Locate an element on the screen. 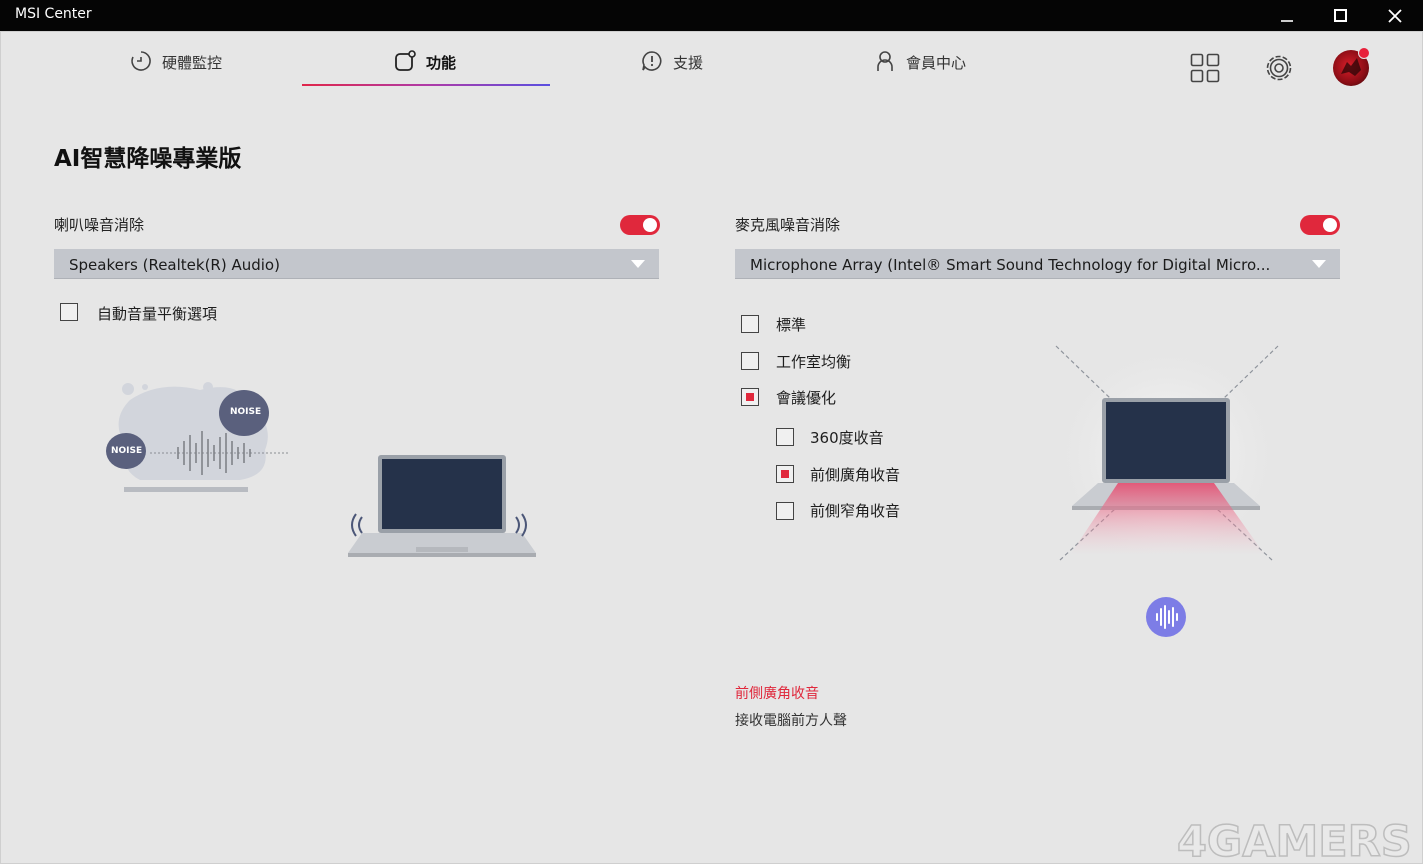 This screenshot has width=1423, height=864. voice-wave-icon is located at coordinates (1166, 617).